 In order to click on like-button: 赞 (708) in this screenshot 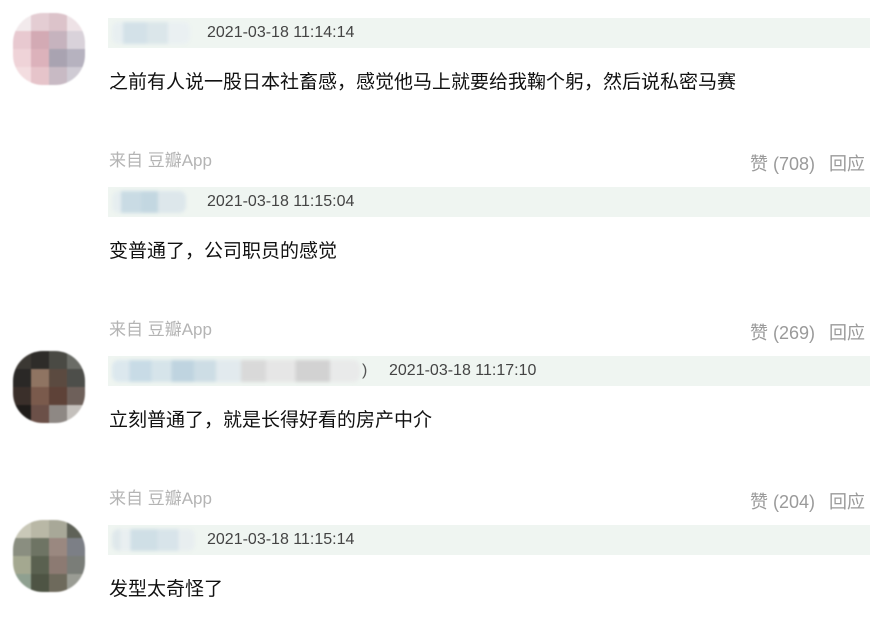, I will do `click(782, 164)`.